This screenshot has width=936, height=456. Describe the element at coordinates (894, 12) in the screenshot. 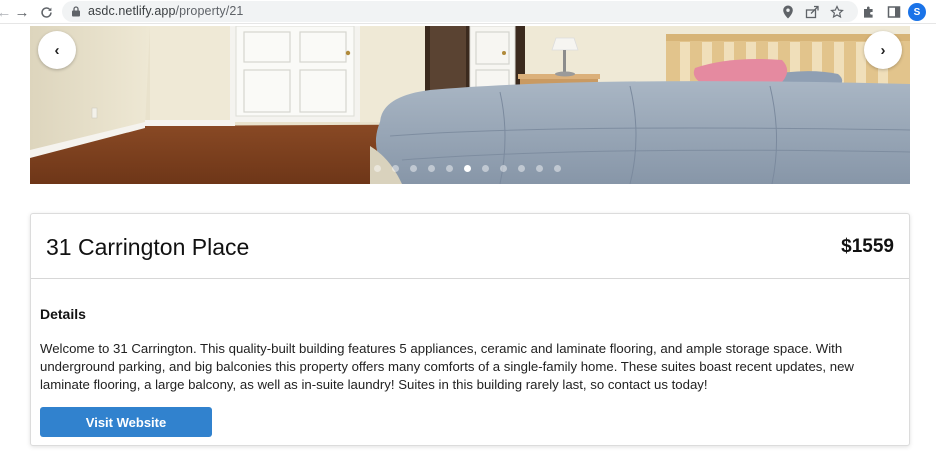

I see `side-panel-icon` at that location.